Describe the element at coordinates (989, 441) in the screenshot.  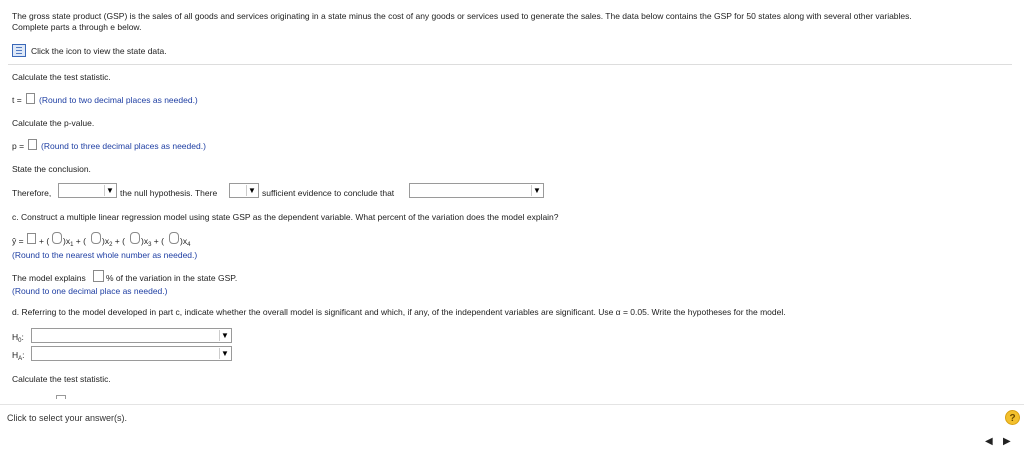
I see `prev-arrow-icon: ◀` at that location.